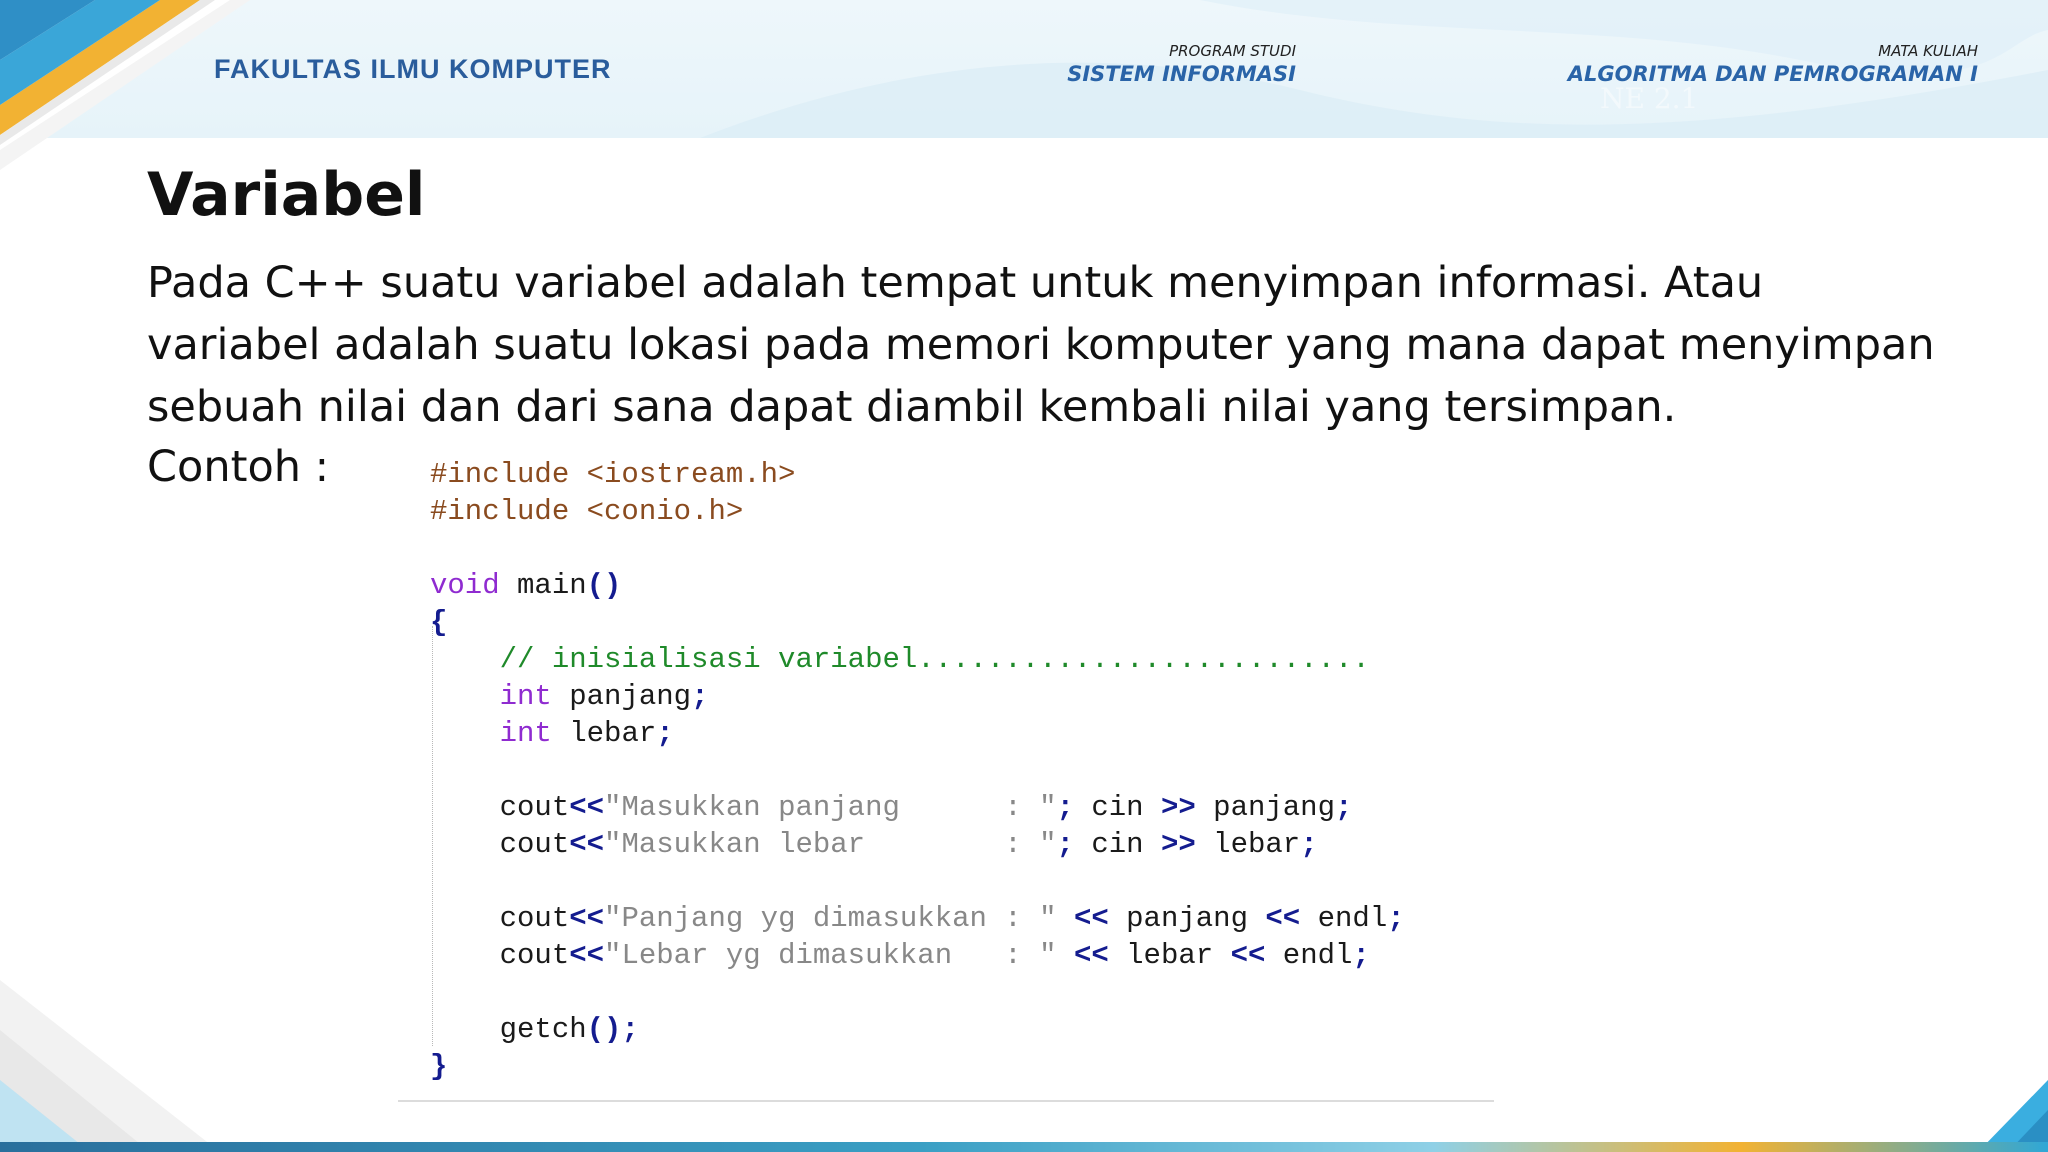 The height and width of the screenshot is (1152, 2048). I want to click on code-token: main, so click(543, 585).